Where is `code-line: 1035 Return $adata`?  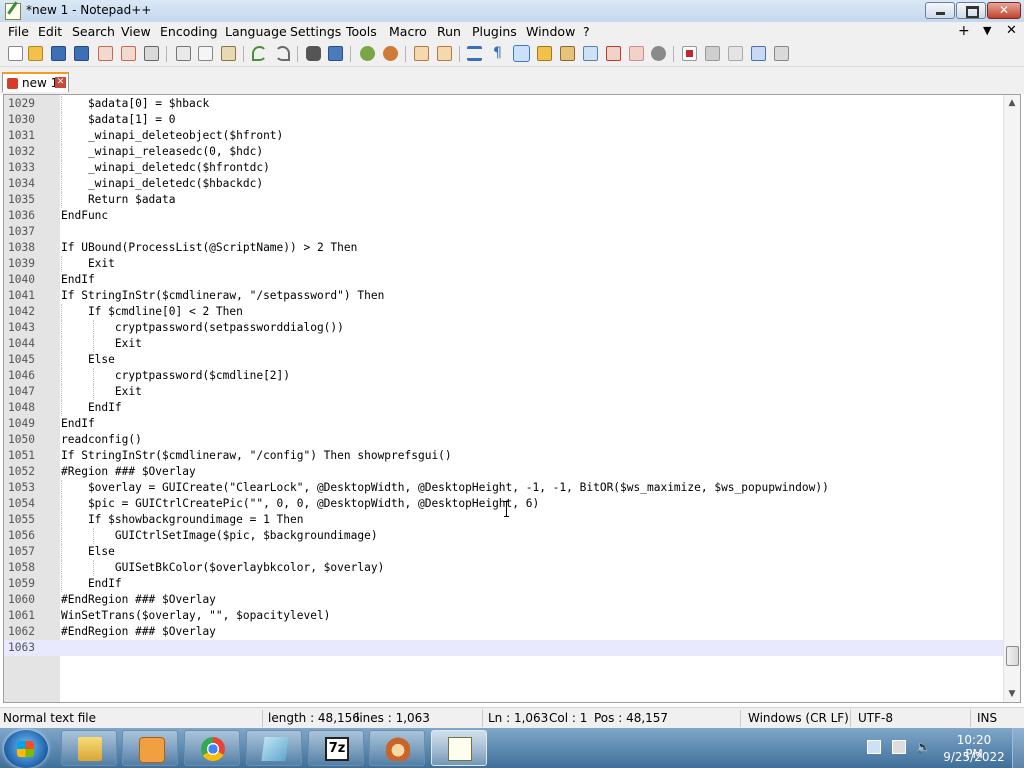
code-line: 1035 Return $adata is located at coordinates (504, 200).